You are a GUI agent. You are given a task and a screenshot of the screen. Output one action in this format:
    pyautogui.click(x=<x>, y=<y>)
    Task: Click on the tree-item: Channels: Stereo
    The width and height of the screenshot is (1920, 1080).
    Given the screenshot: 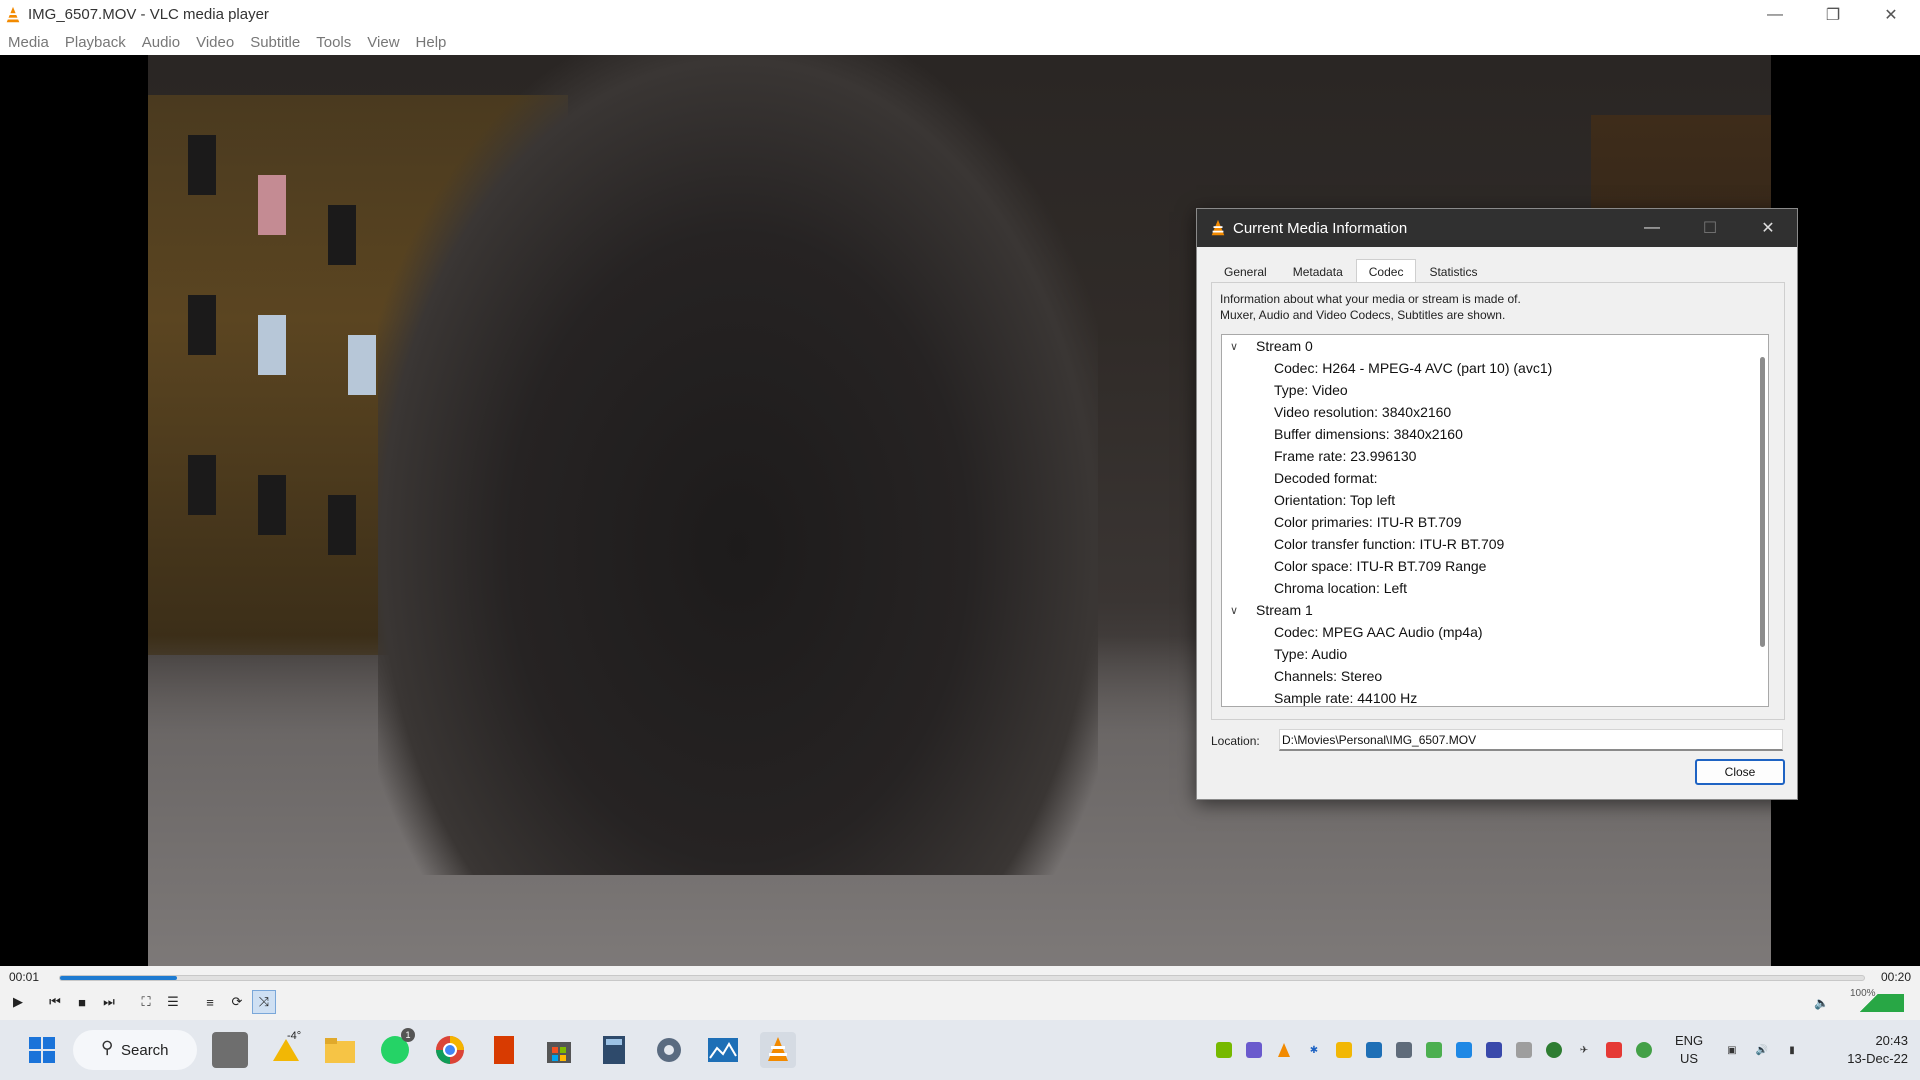 What is the action you would take?
    pyautogui.click(x=1328, y=676)
    